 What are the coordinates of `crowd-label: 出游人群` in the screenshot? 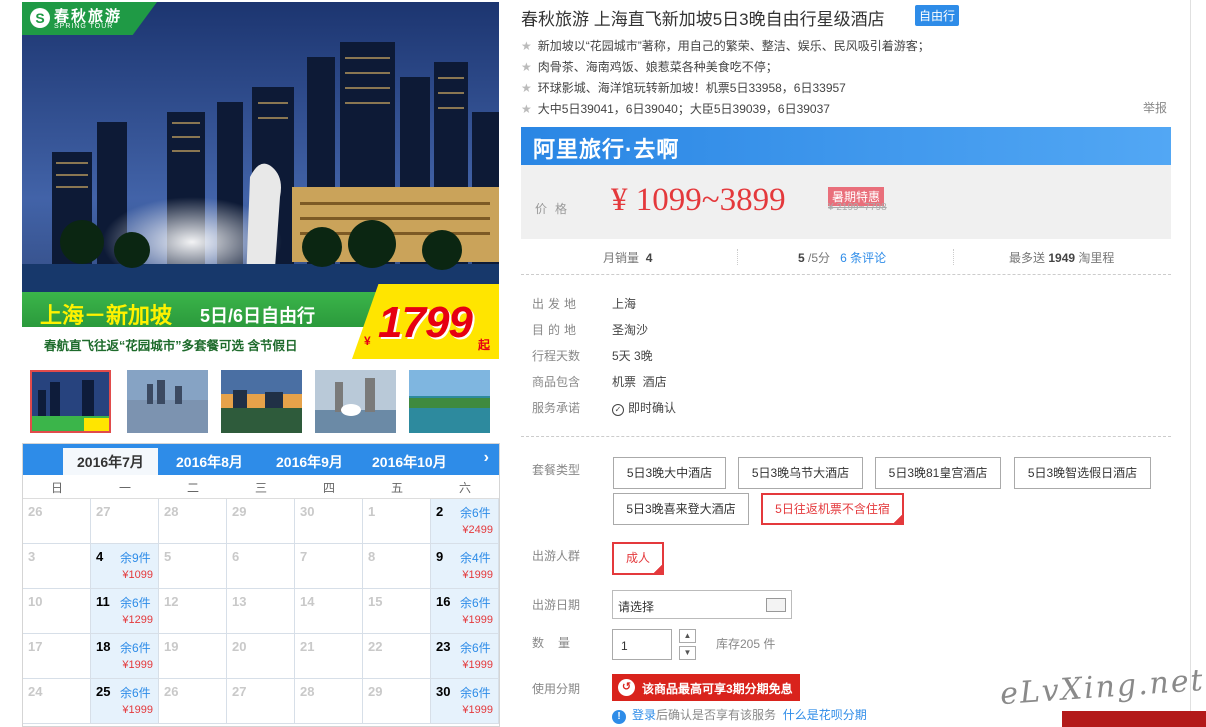 It's located at (556, 556).